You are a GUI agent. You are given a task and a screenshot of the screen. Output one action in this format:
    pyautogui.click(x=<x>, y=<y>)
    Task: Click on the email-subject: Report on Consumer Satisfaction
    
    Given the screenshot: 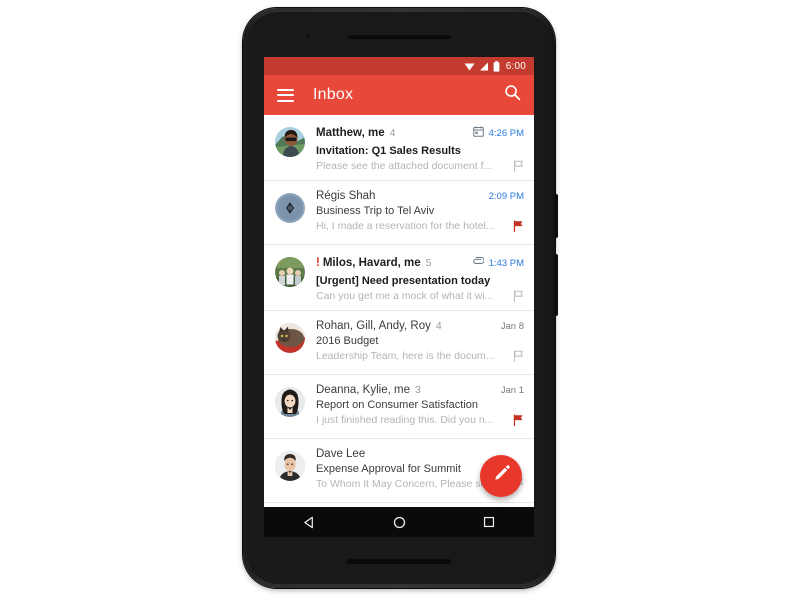 What is the action you would take?
    pyautogui.click(x=397, y=405)
    